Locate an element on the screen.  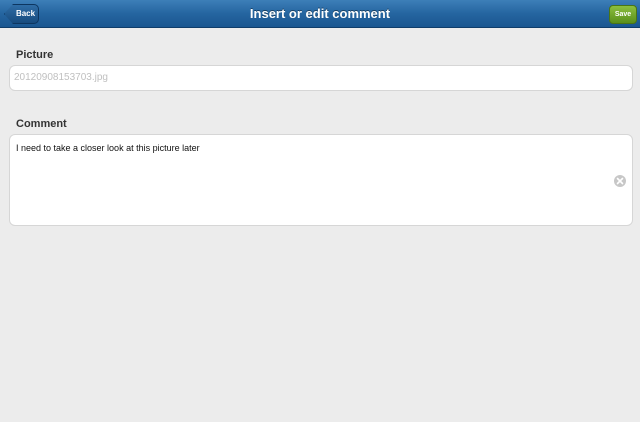
clear-icon is located at coordinates (620, 181).